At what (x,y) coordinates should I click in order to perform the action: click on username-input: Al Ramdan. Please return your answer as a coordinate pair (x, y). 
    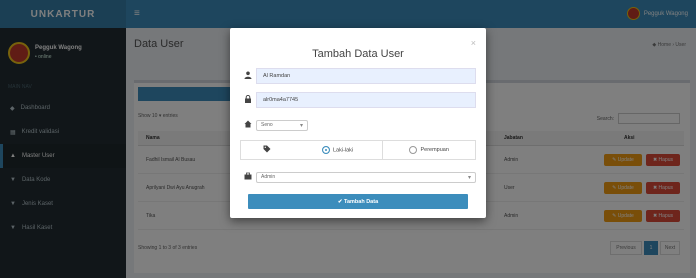
    Looking at the image, I should click on (366, 76).